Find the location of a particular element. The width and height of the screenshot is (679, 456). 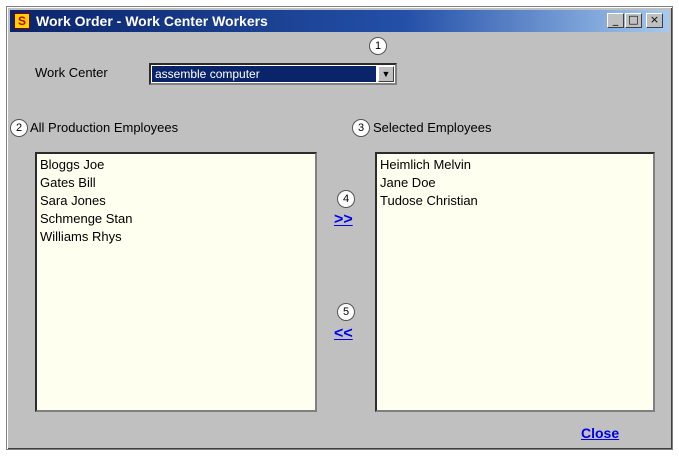

list-item: Bloggs Joe is located at coordinates (176, 165).